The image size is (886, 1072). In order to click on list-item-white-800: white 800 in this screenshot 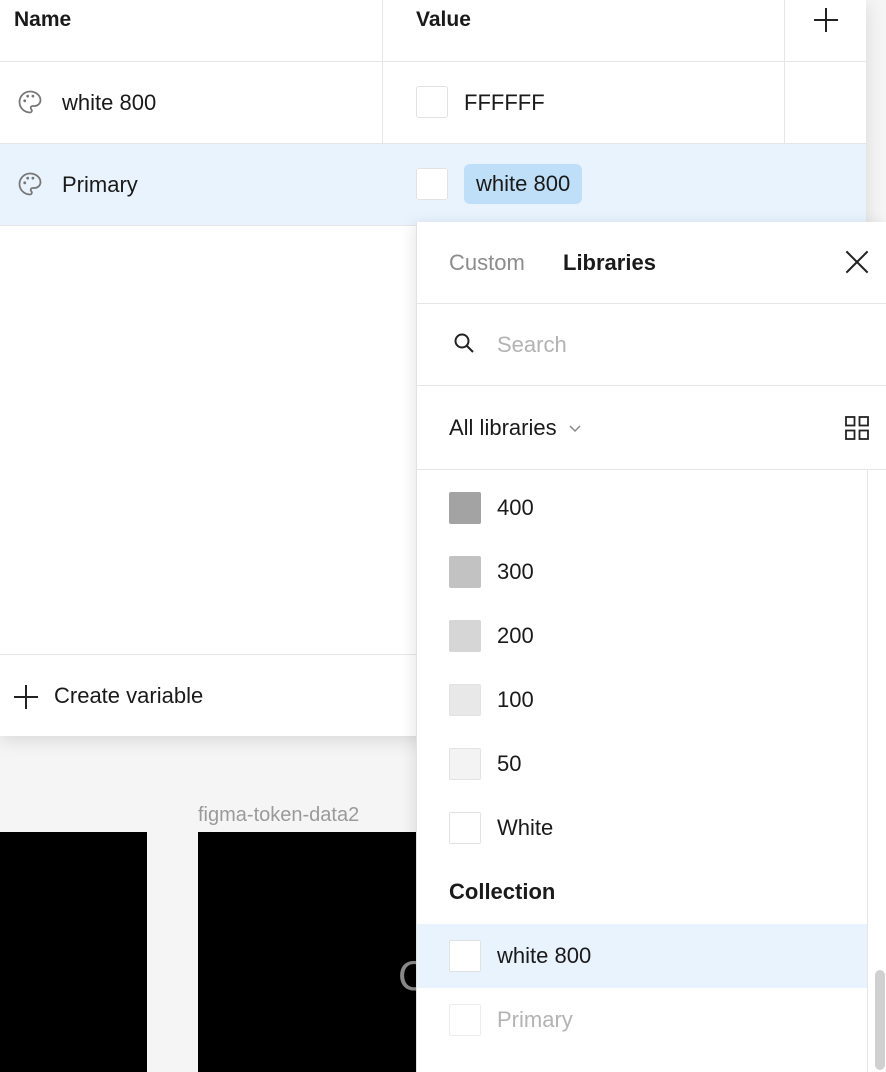, I will do `click(642, 956)`.